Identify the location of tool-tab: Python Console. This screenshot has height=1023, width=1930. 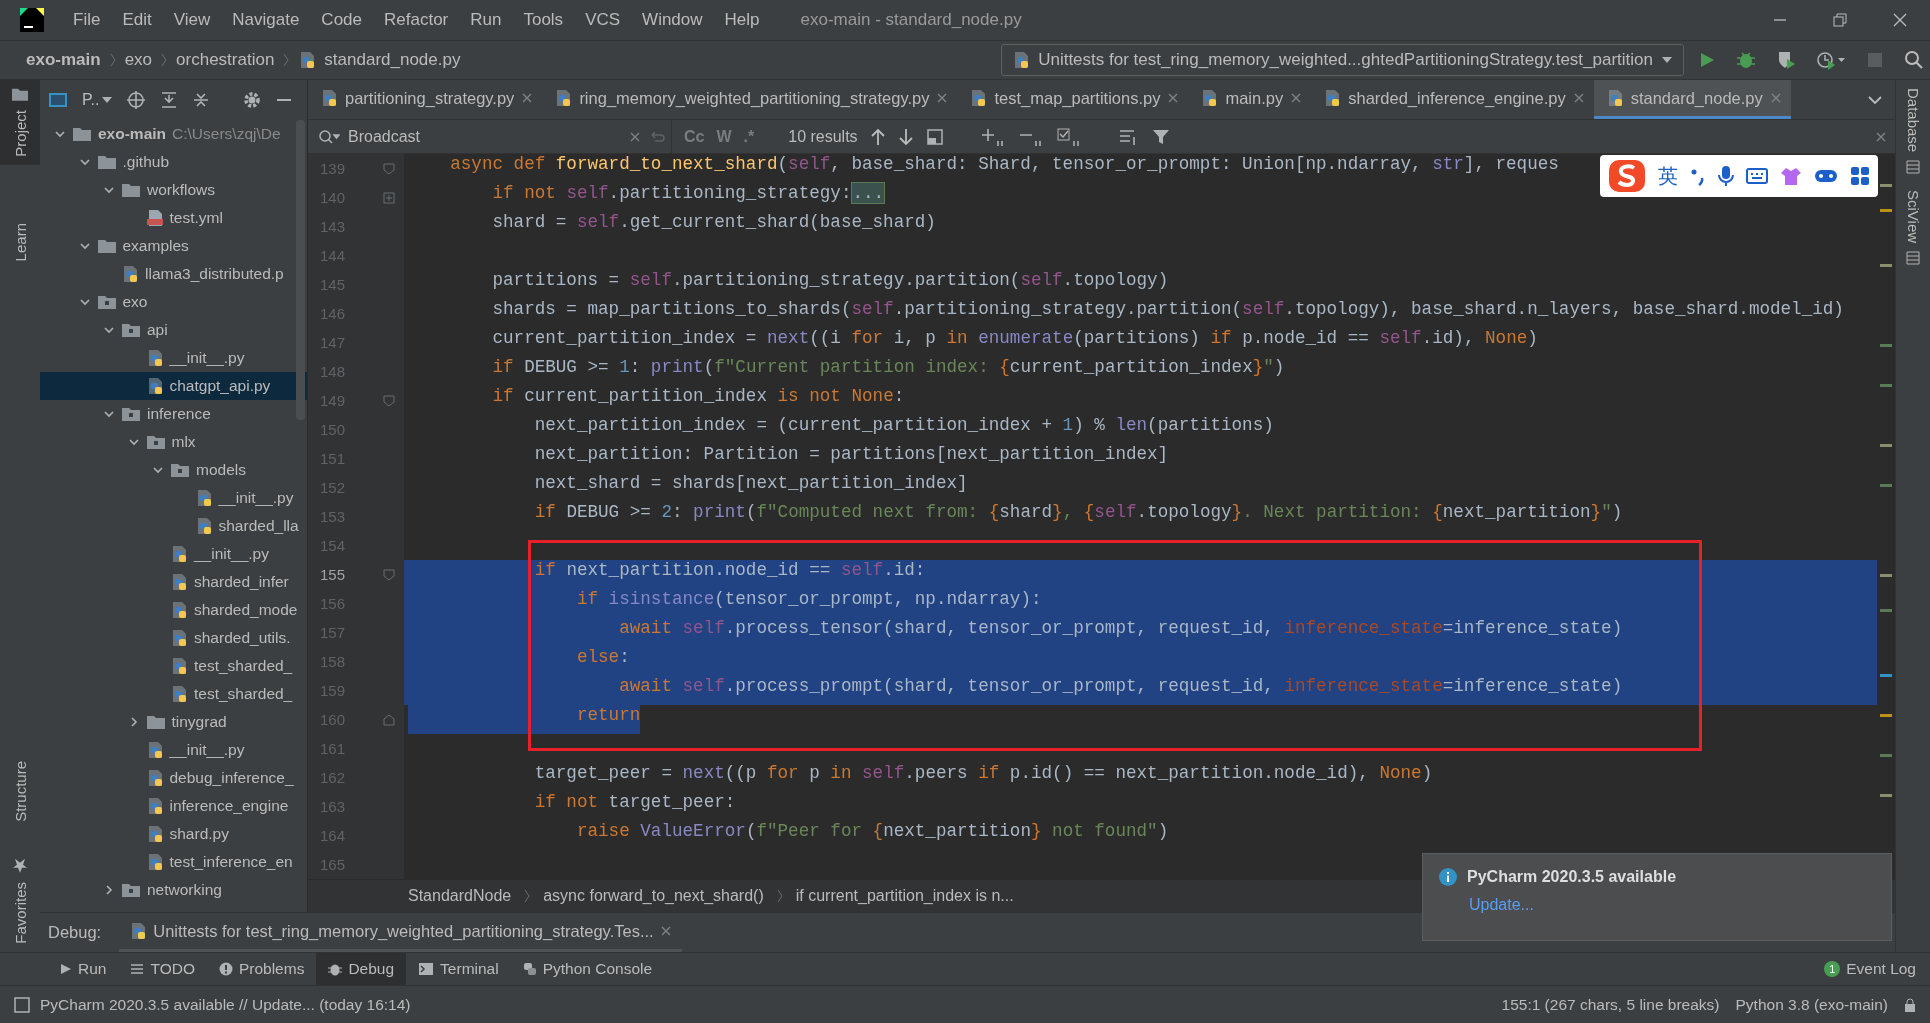
(587, 969).